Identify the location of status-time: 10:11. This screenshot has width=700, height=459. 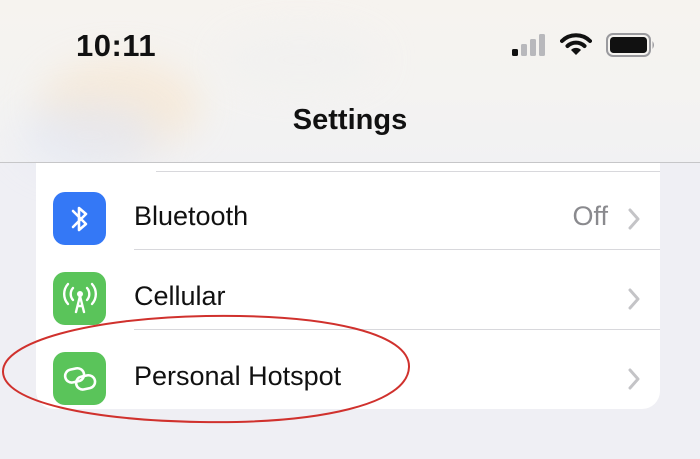
(116, 45).